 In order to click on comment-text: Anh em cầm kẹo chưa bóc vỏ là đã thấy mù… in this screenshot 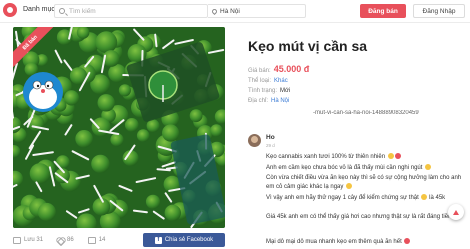, I will do `click(344, 168)`.